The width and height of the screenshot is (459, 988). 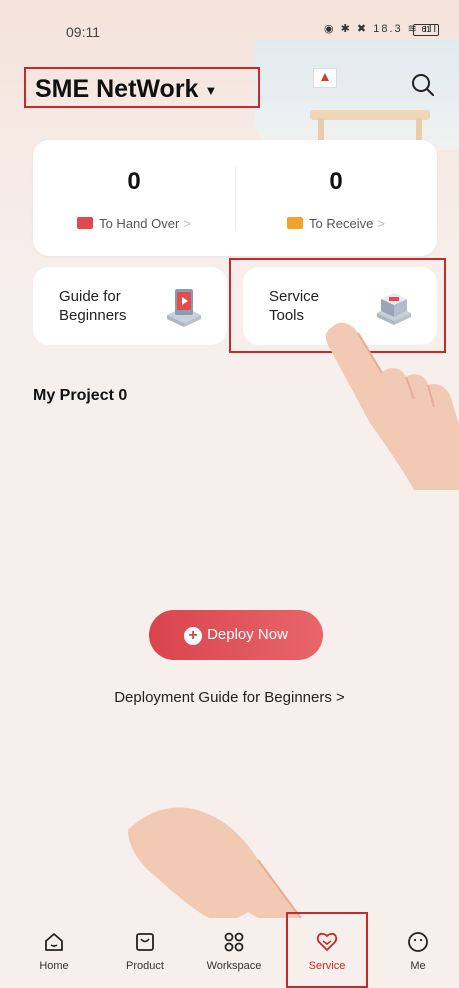 What do you see at coordinates (145, 953) in the screenshot?
I see `tab-product: Product` at bounding box center [145, 953].